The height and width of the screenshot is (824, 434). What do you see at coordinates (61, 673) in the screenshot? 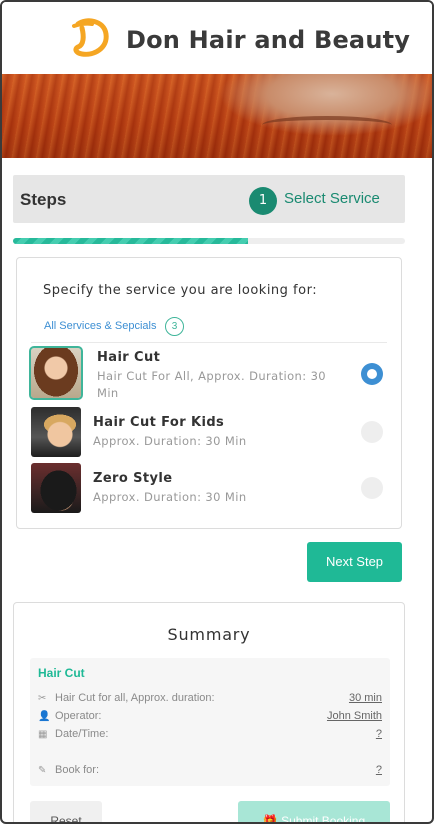
I see `summary-service-name: Hair Cut` at bounding box center [61, 673].